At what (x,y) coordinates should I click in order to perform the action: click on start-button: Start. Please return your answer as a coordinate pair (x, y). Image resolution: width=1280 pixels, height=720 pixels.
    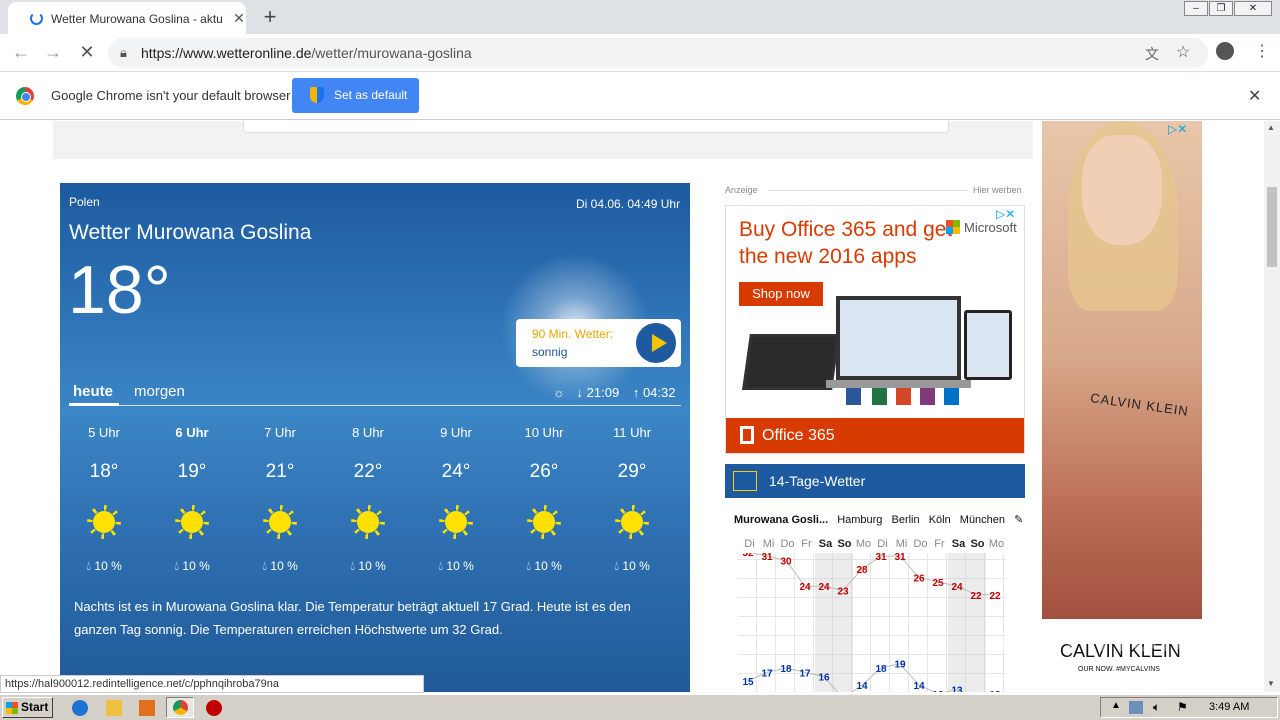
    Looking at the image, I should click on (27, 707).